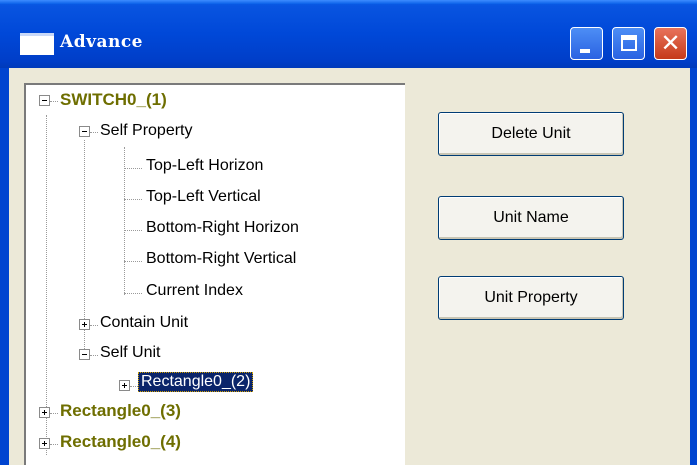 The image size is (697, 465). Describe the element at coordinates (348, 34) in the screenshot. I see `title-bar: Advance ✕` at that location.